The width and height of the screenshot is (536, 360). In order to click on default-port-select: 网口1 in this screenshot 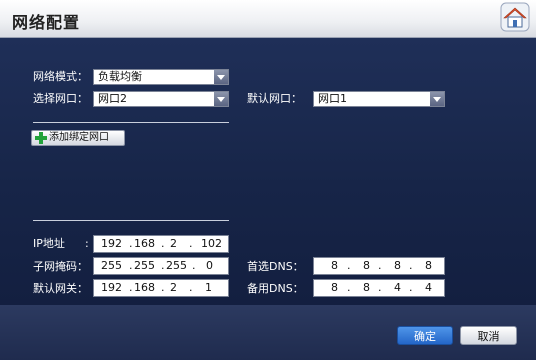, I will do `click(379, 99)`.